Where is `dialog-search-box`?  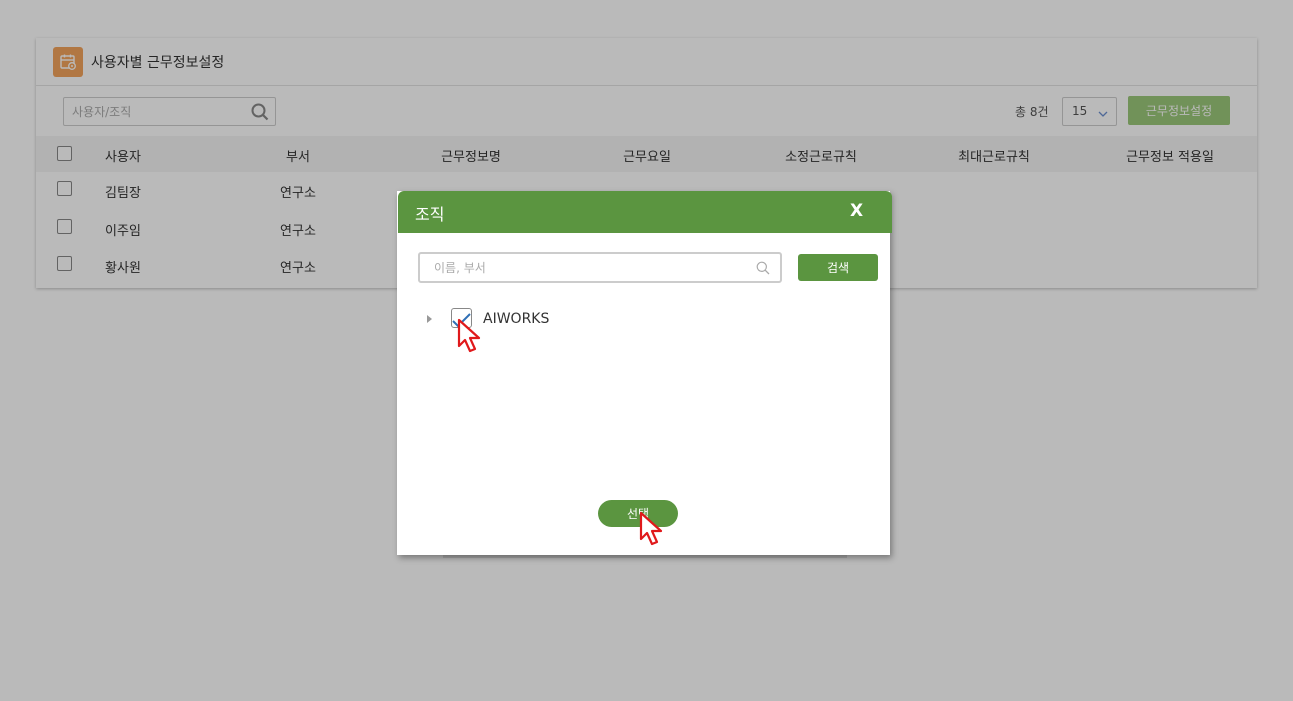 dialog-search-box is located at coordinates (600, 267).